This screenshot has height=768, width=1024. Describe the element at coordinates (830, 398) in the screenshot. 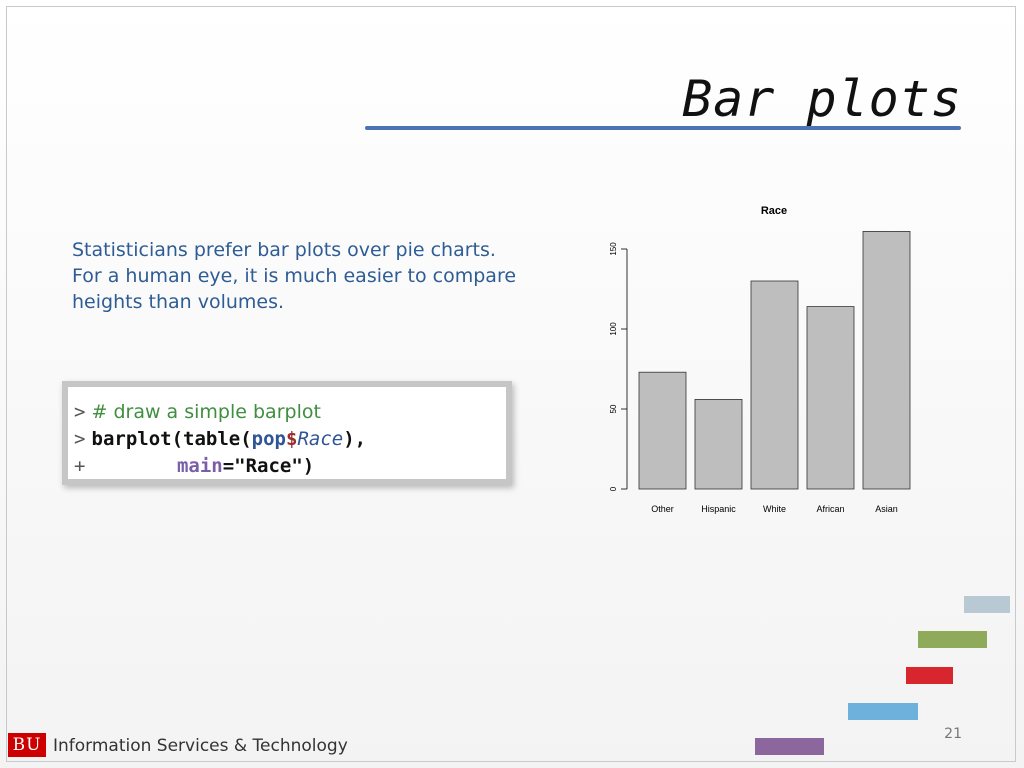

I see `bar-african` at that location.